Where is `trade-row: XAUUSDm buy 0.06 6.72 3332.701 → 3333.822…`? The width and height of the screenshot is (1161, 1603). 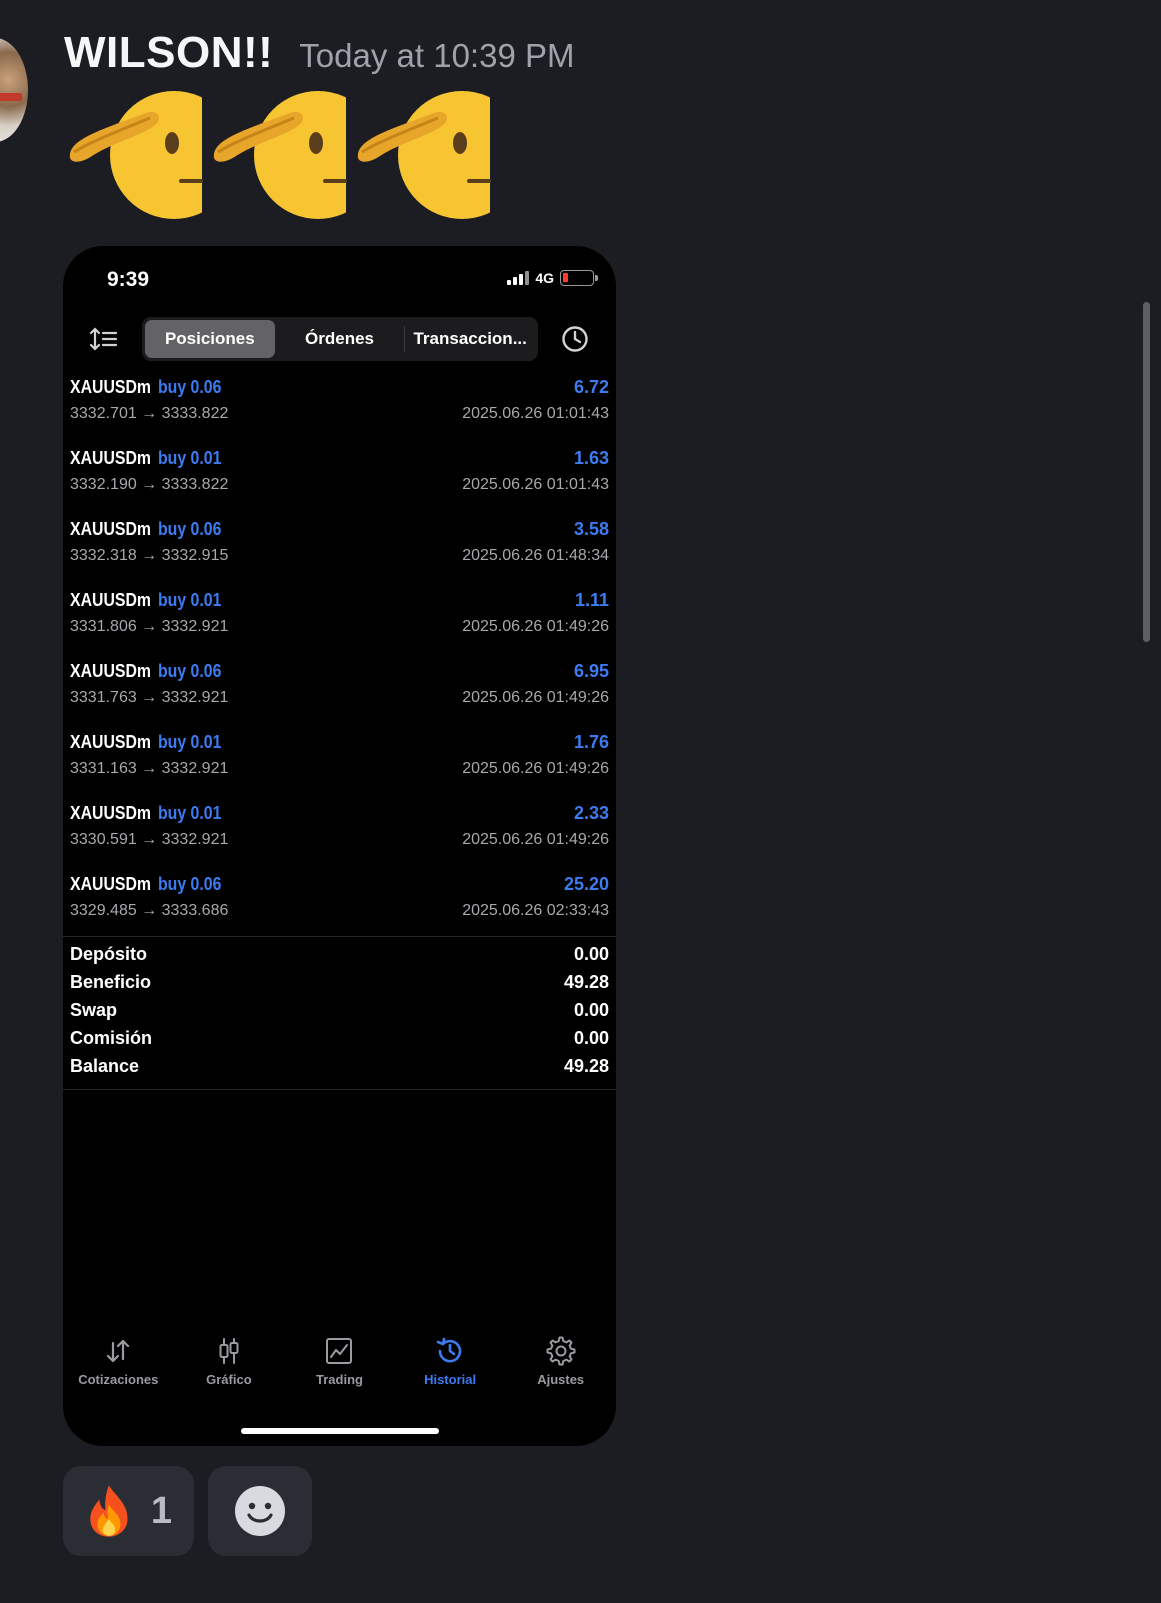 trade-row: XAUUSDm buy 0.06 6.72 3332.701 → 3333.822… is located at coordinates (339, 405).